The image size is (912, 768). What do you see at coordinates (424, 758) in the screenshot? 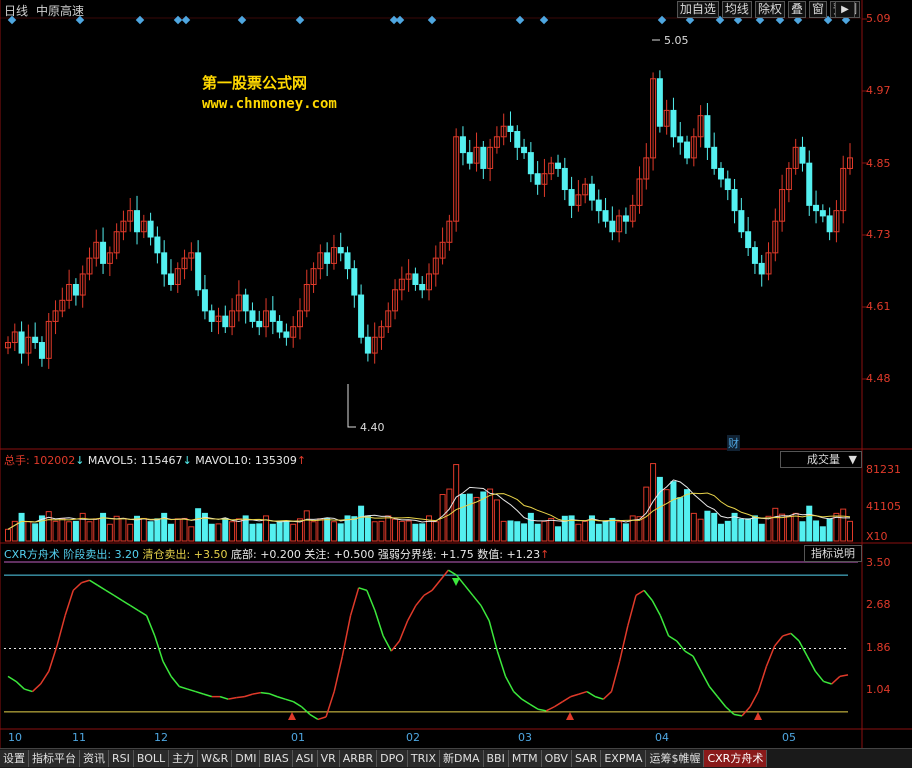
I see `tab-13: TRIX` at bounding box center [424, 758].